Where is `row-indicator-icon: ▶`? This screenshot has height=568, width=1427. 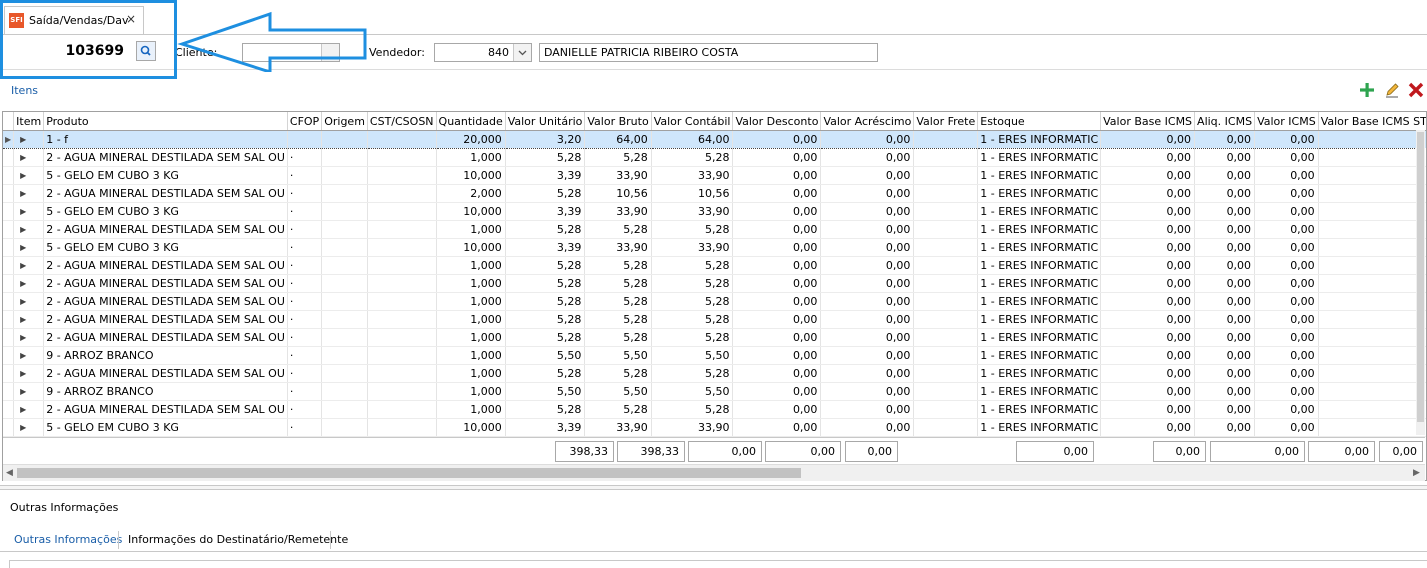
row-indicator-icon: ▶ is located at coordinates (9, 139).